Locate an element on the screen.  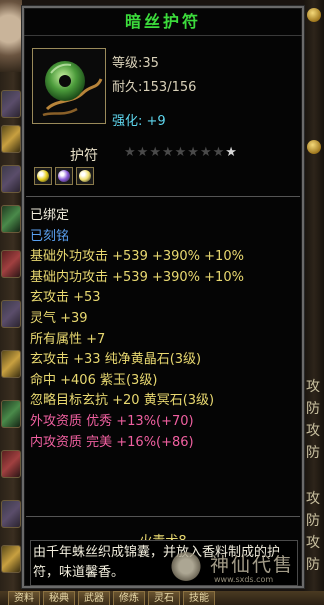
item-type: 护符 is located at coordinates (84, 156).